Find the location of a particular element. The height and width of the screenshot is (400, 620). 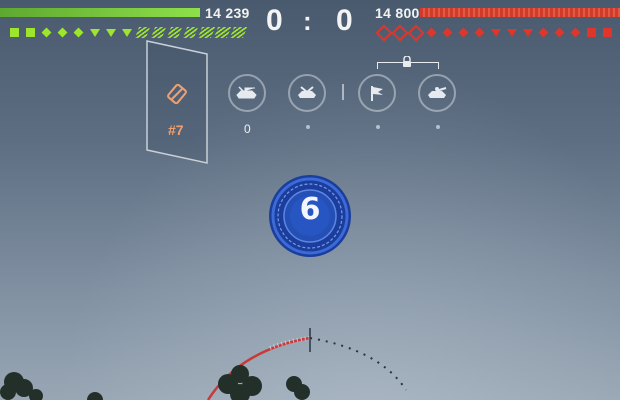

tree-silhouettes is located at coordinates (155, 382).